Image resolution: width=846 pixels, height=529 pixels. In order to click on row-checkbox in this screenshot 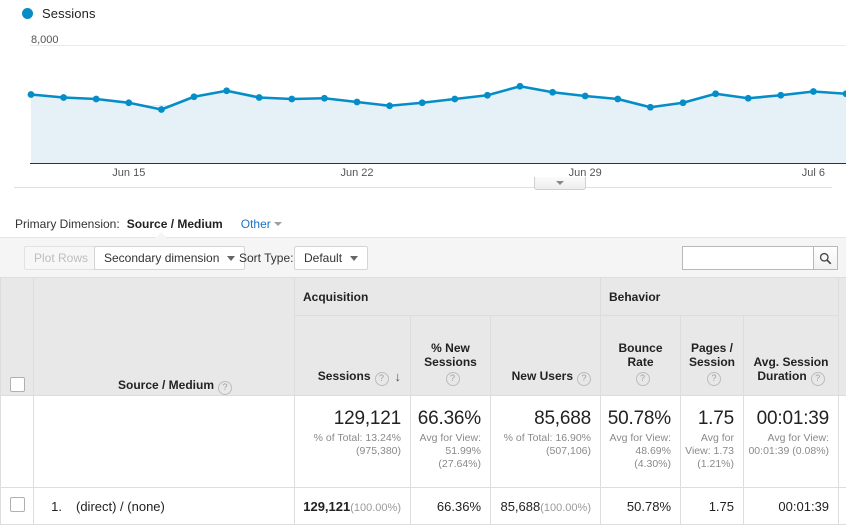, I will do `click(17, 504)`.